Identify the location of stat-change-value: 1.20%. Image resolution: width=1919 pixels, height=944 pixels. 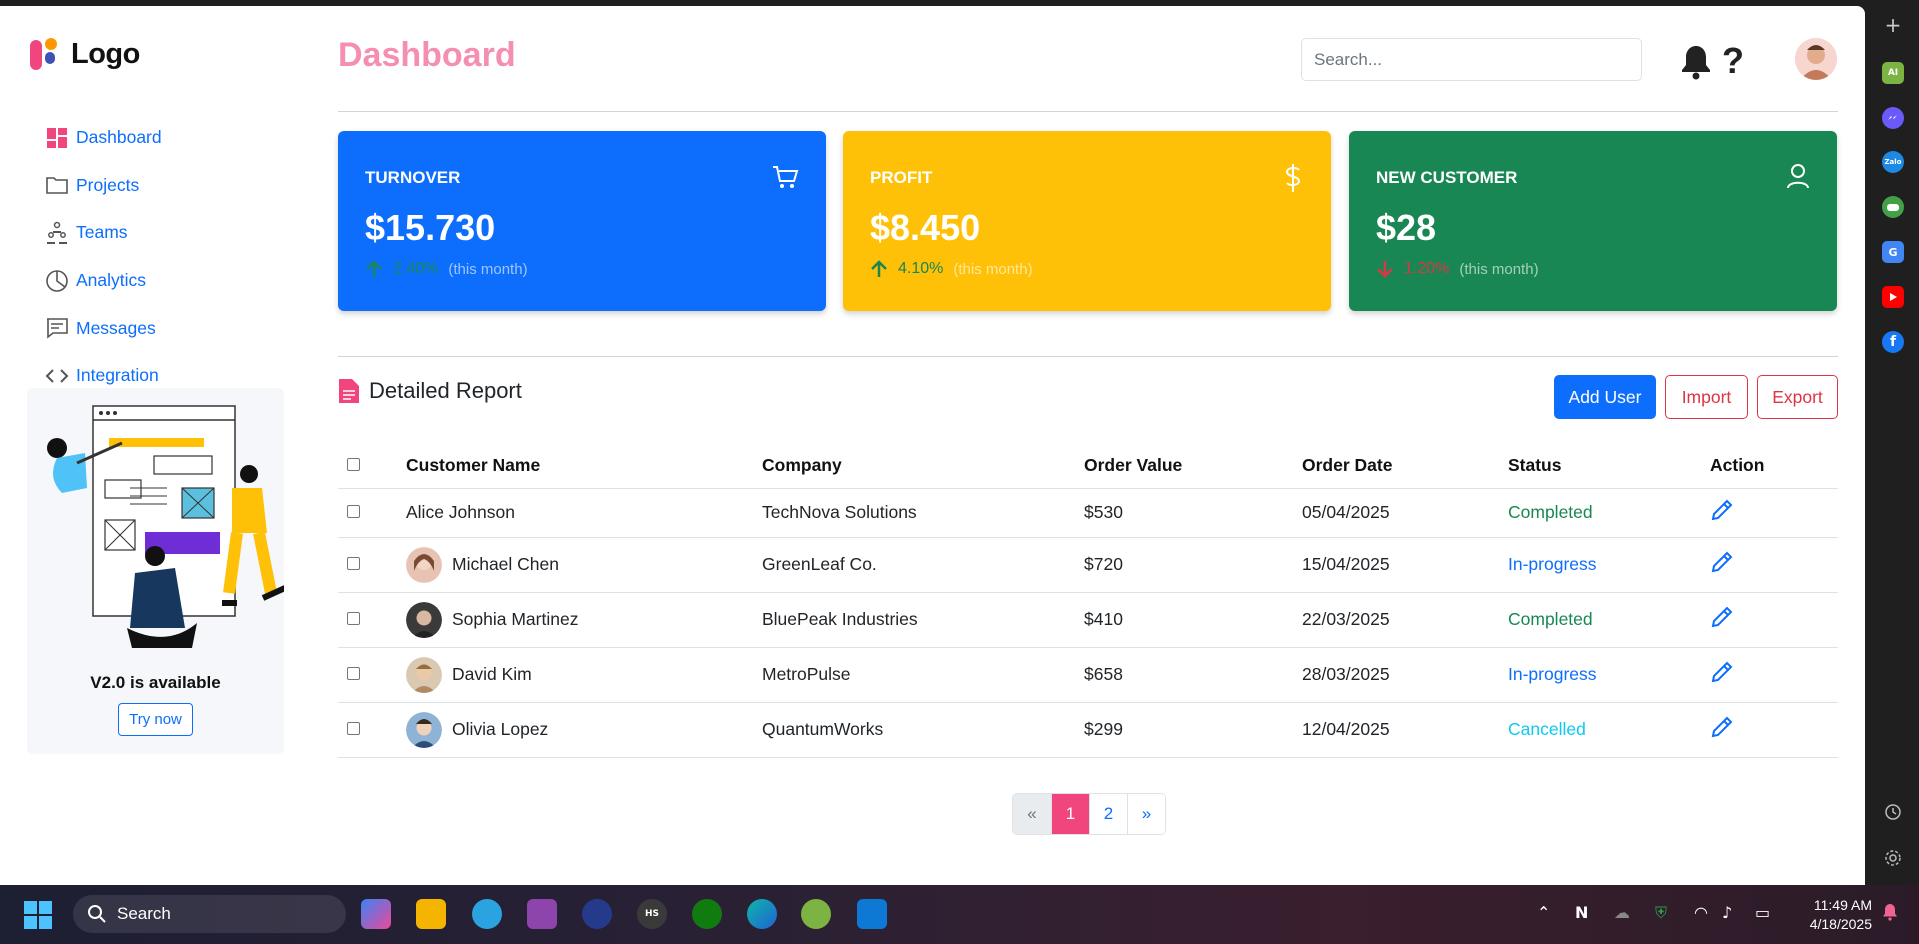
(1427, 268).